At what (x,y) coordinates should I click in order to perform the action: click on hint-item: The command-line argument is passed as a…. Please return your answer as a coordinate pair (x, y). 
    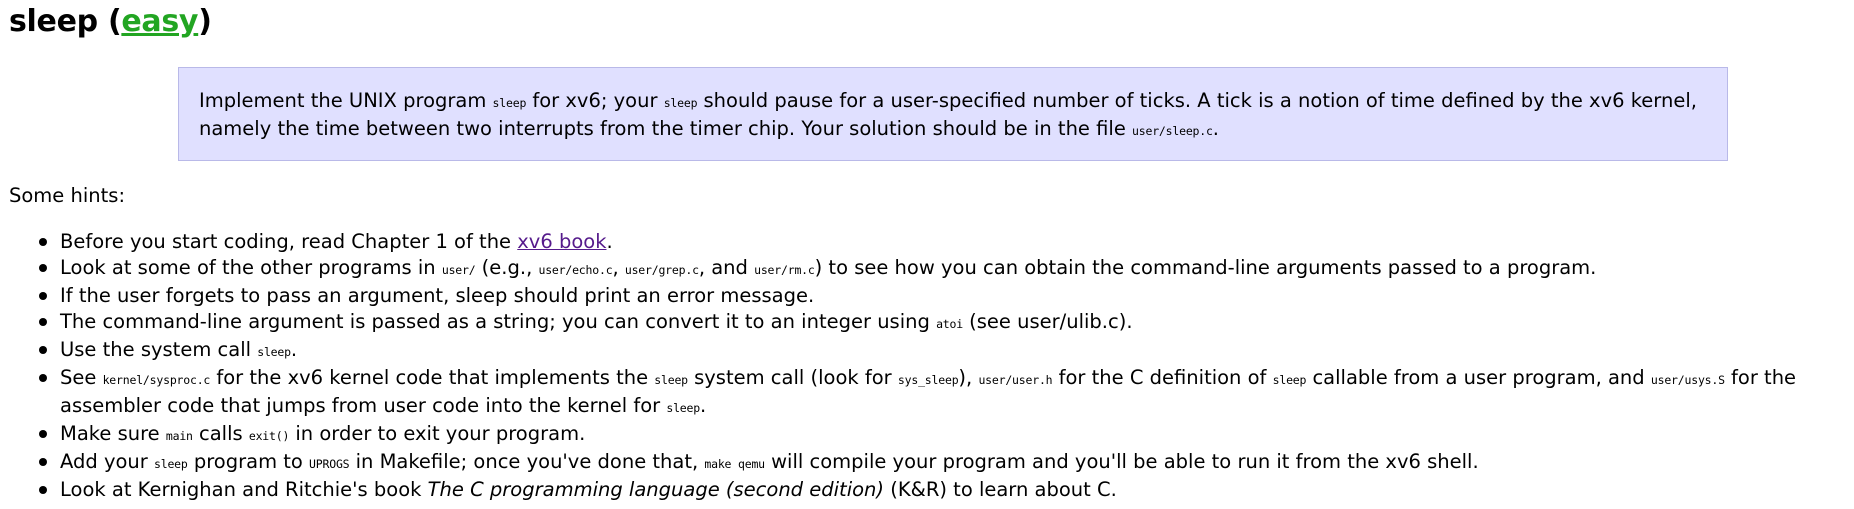
    Looking at the image, I should click on (946, 323).